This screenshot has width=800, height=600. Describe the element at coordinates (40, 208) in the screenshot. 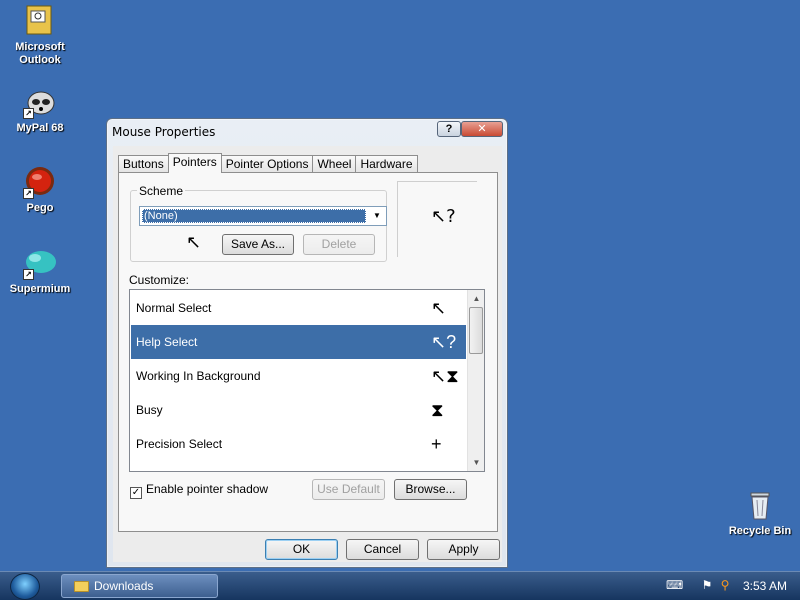

I see `desktop-icon-label: Pego` at that location.